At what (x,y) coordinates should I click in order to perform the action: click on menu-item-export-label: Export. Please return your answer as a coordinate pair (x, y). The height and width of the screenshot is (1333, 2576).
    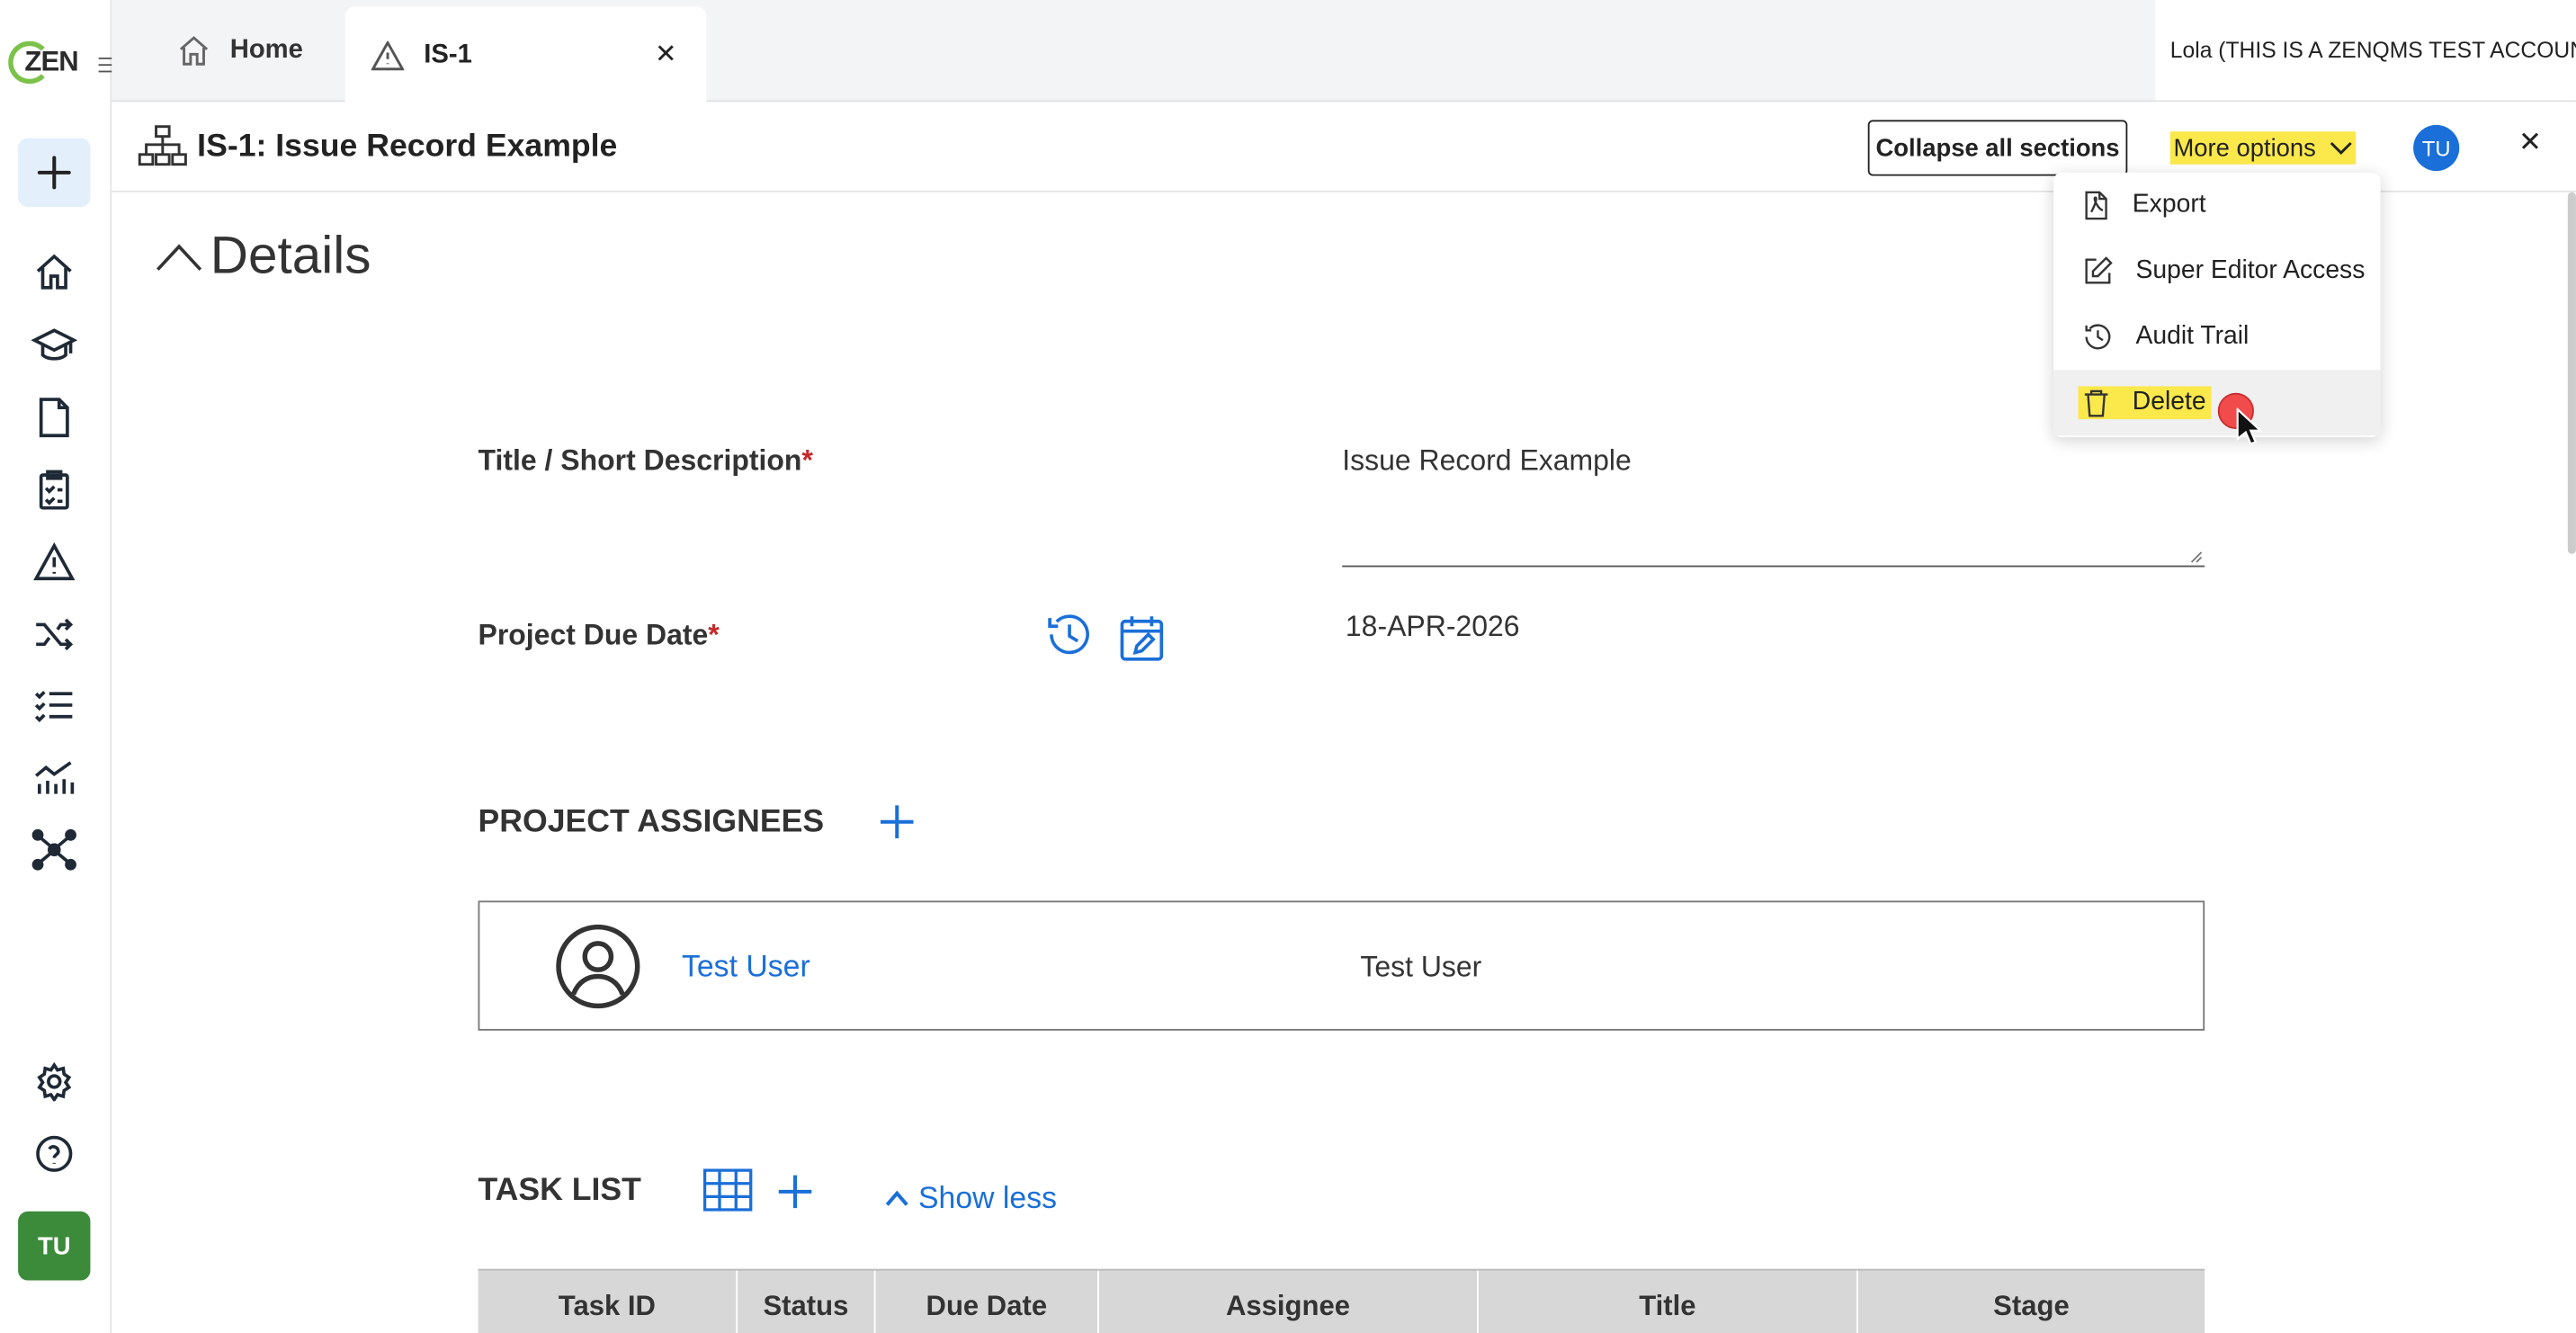
    Looking at the image, I should click on (2169, 204).